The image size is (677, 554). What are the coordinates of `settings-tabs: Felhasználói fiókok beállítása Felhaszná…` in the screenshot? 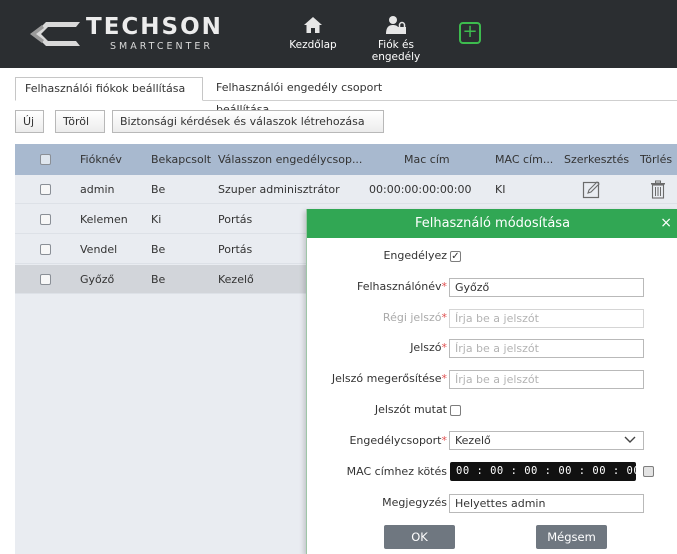 It's located at (346, 96).